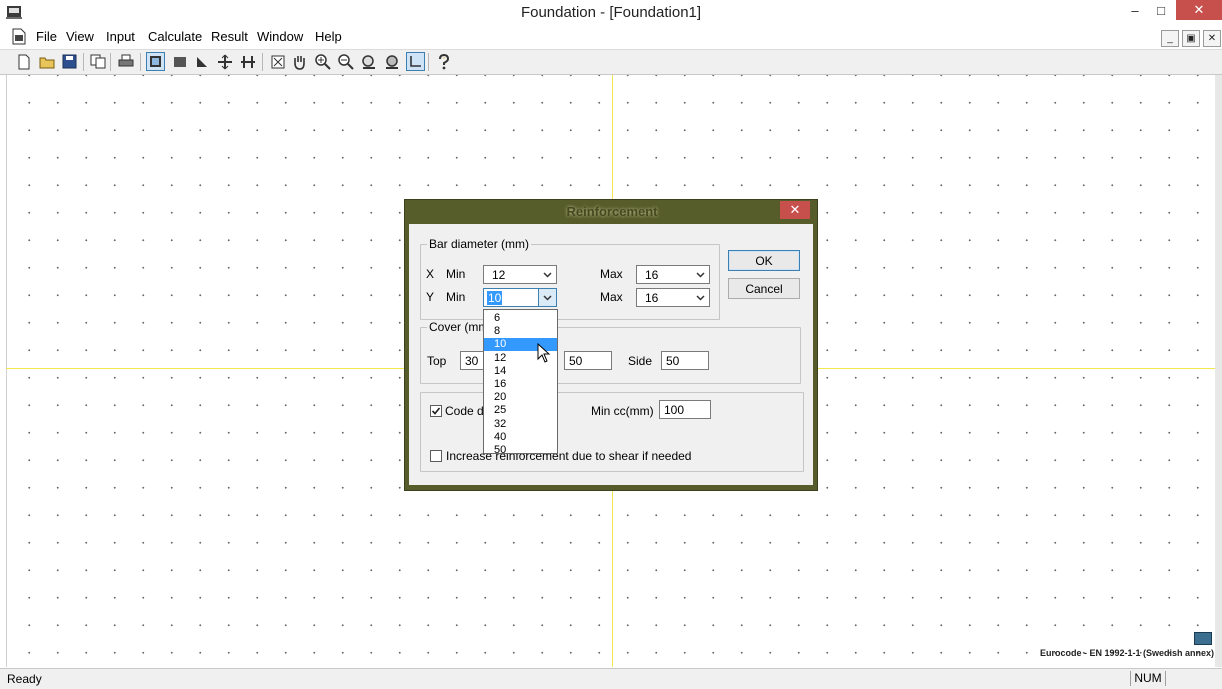 This screenshot has width=1222, height=689. I want to click on status-text: Ready, so click(24, 679).